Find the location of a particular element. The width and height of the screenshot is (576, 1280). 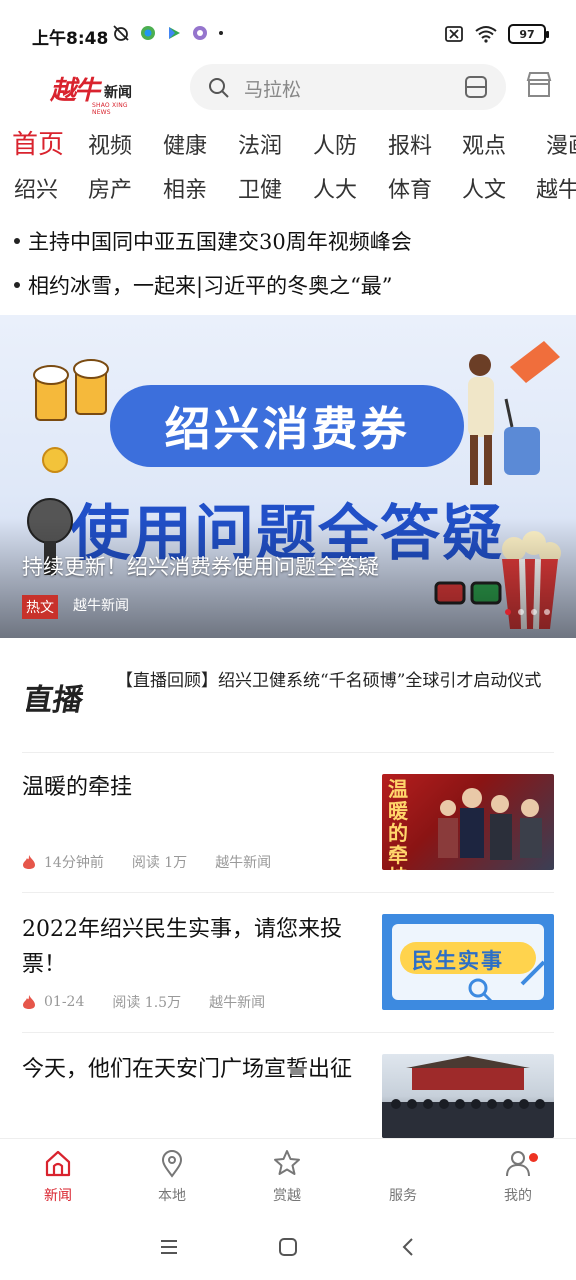

play-store-icon is located at coordinates (174, 33).